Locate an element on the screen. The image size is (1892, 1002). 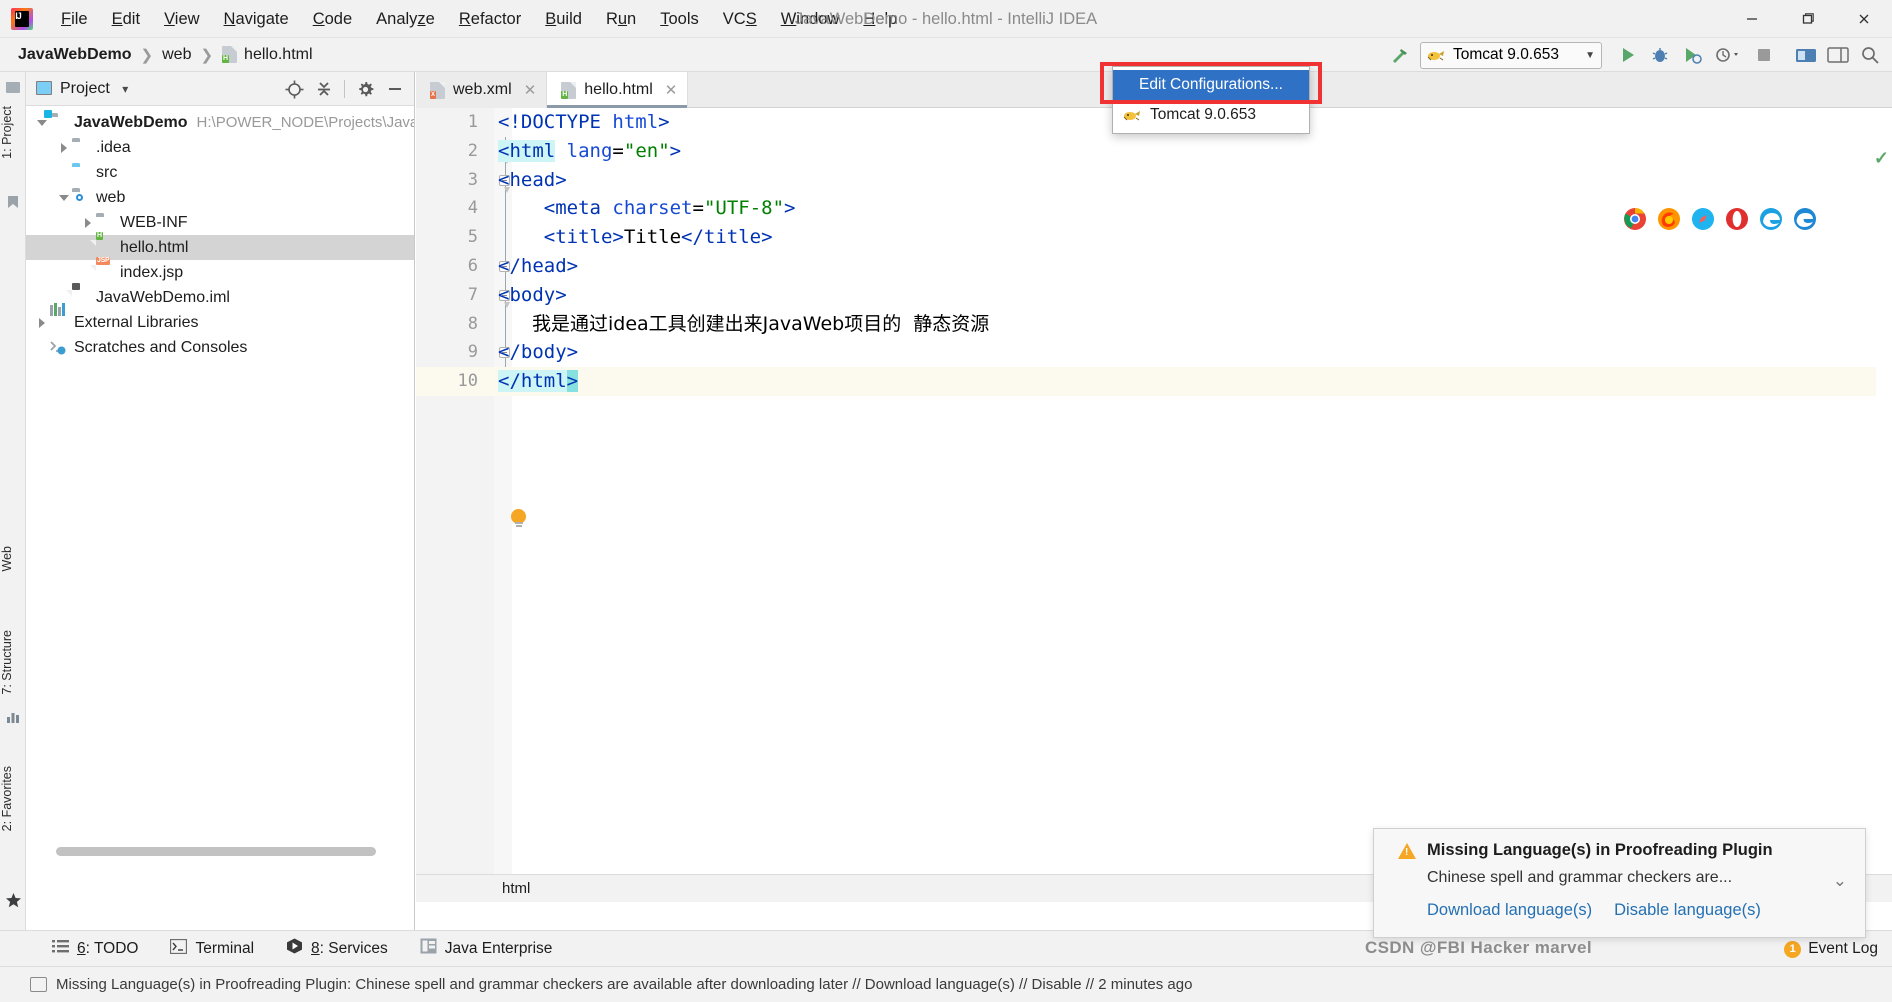
sidebar-item-structure: 7: Structure is located at coordinates (13, 662).